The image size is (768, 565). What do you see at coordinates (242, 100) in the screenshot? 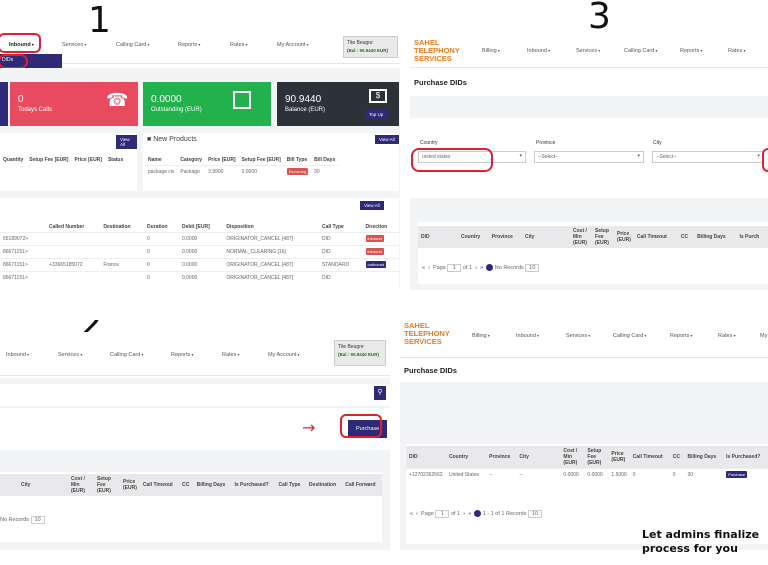
I see `invoice-icon` at bounding box center [242, 100].